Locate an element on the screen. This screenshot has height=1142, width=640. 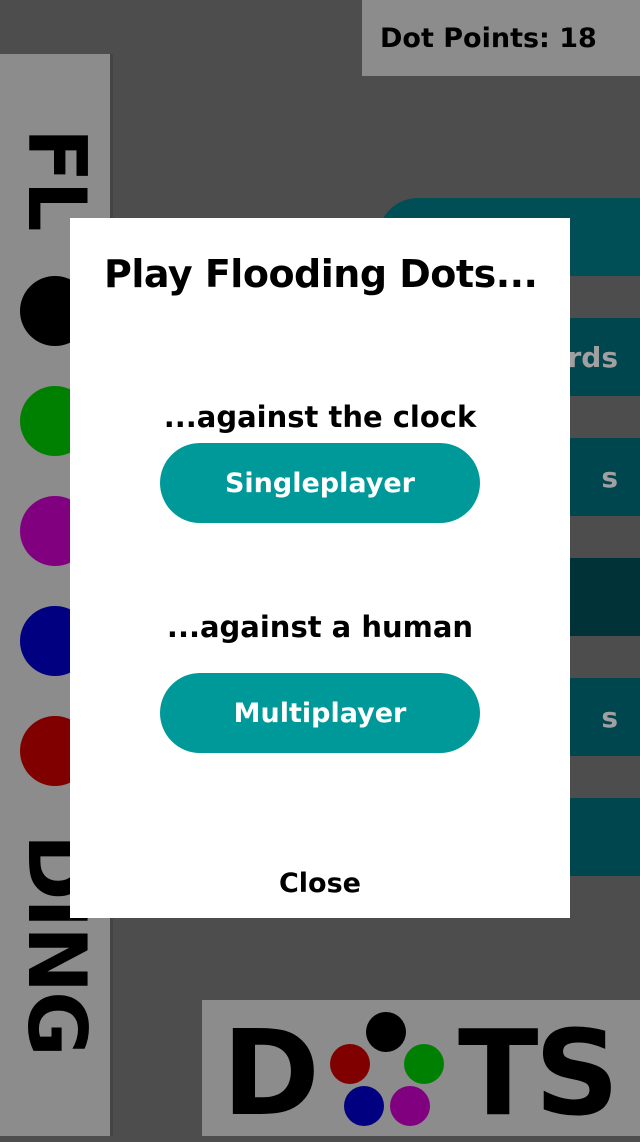
logo-dot-green is located at coordinates (424, 1064).